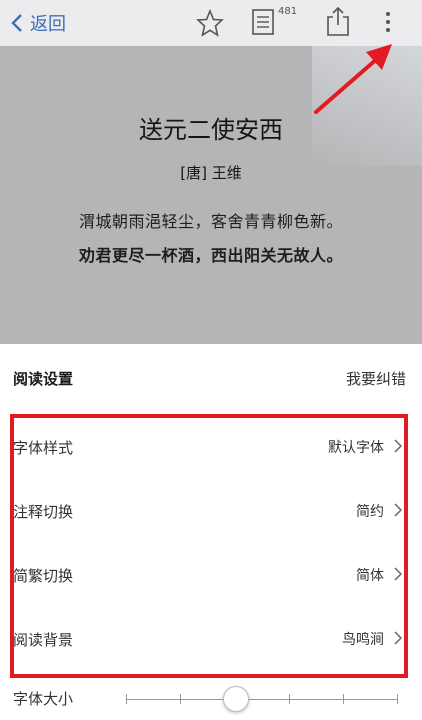 The width and height of the screenshot is (422, 720). Describe the element at coordinates (43, 699) in the screenshot. I see `font-size-label: 字体大小` at that location.